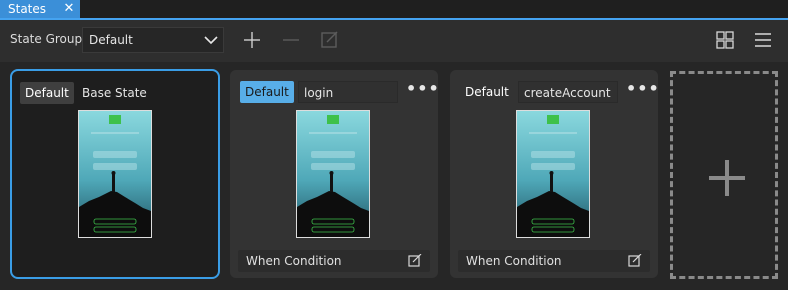  I want to click on grid-icon, so click(725, 40).